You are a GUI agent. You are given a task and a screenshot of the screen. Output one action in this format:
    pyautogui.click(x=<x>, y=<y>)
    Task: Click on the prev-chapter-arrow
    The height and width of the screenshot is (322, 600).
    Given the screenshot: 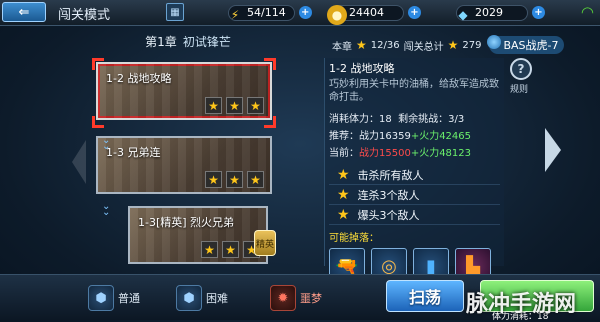 What is the action you would take?
    pyautogui.click(x=79, y=162)
    